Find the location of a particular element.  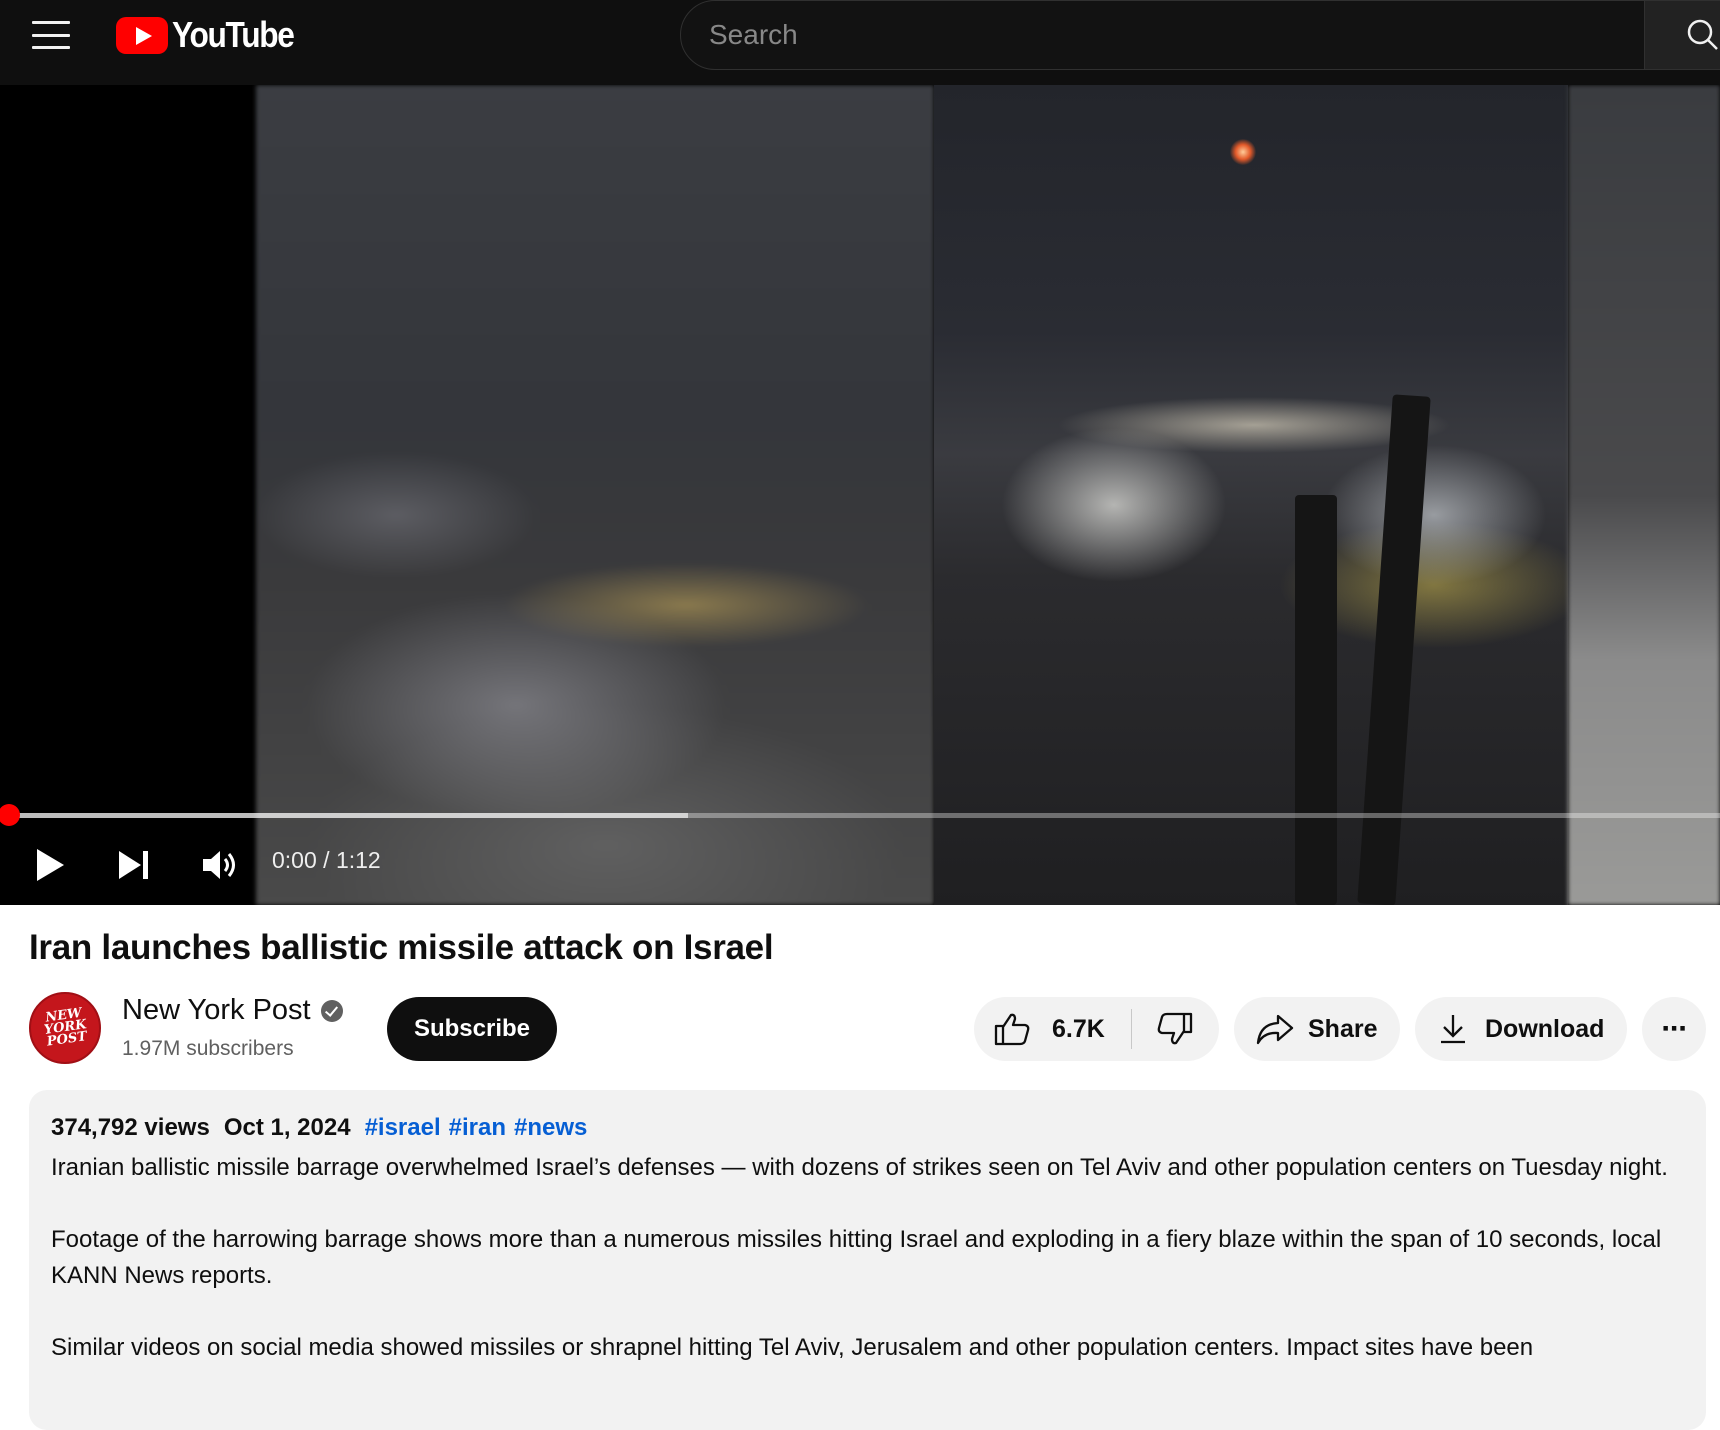

volume-icon is located at coordinates (219, 865).